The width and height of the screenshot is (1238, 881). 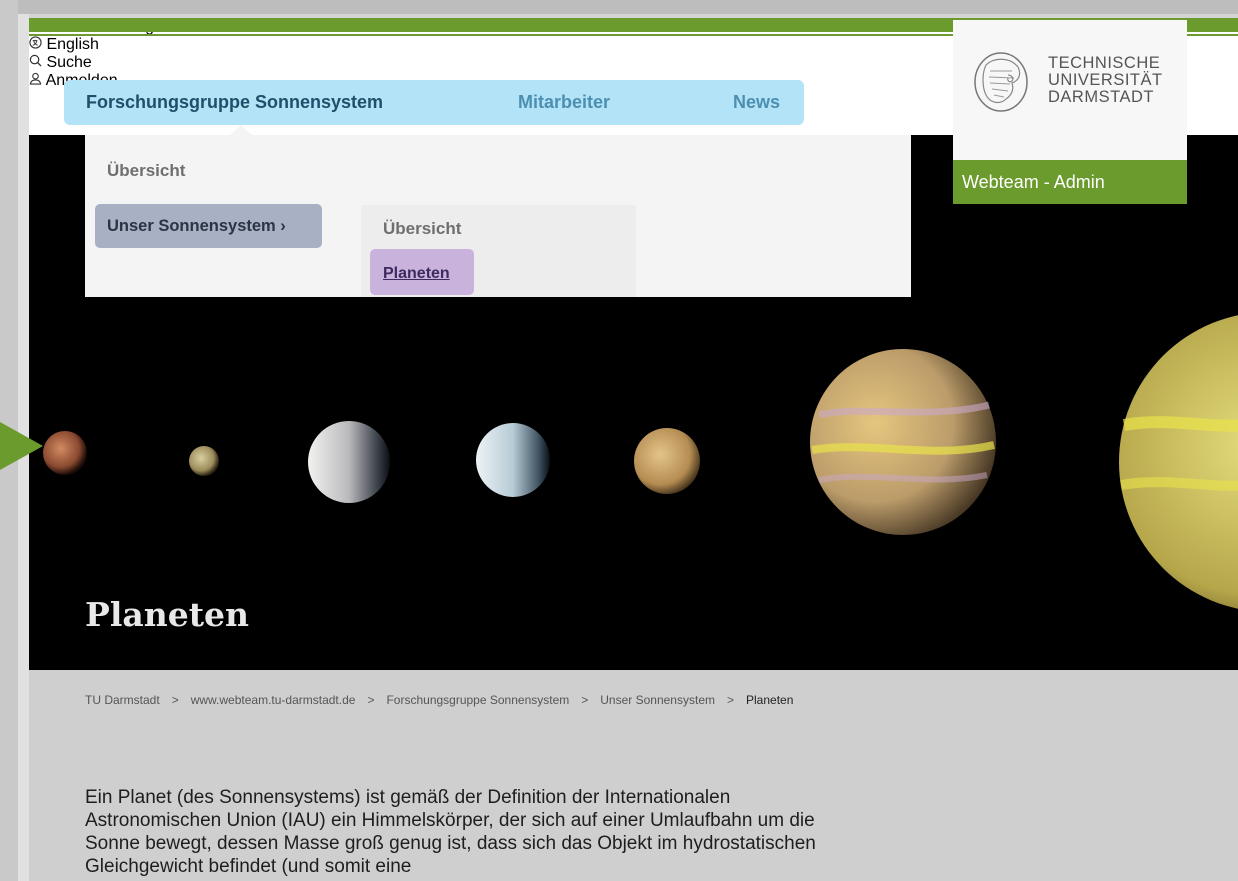 I want to click on main-nav-item-news: News, so click(x=756, y=102).